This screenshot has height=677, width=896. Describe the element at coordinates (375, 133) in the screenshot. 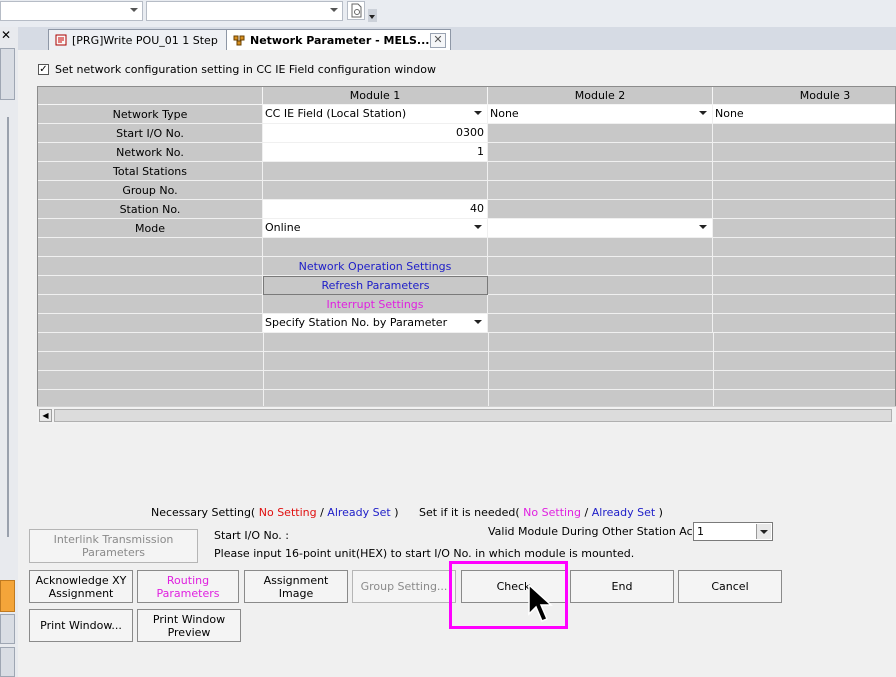

I see `start-io-module-1-input: 0300` at that location.